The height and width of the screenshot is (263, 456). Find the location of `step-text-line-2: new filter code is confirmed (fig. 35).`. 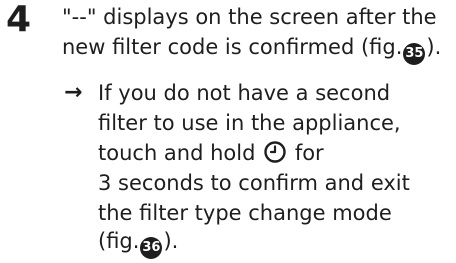

step-text-line-2: new filter code is confirmed (fig. 35). is located at coordinates (251, 48).